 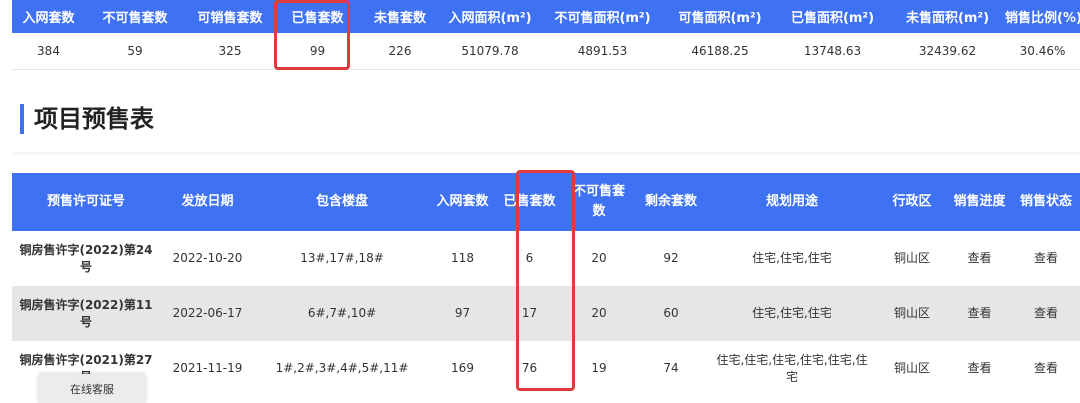 I want to click on summary-value: 51079.78, so click(x=490, y=51).